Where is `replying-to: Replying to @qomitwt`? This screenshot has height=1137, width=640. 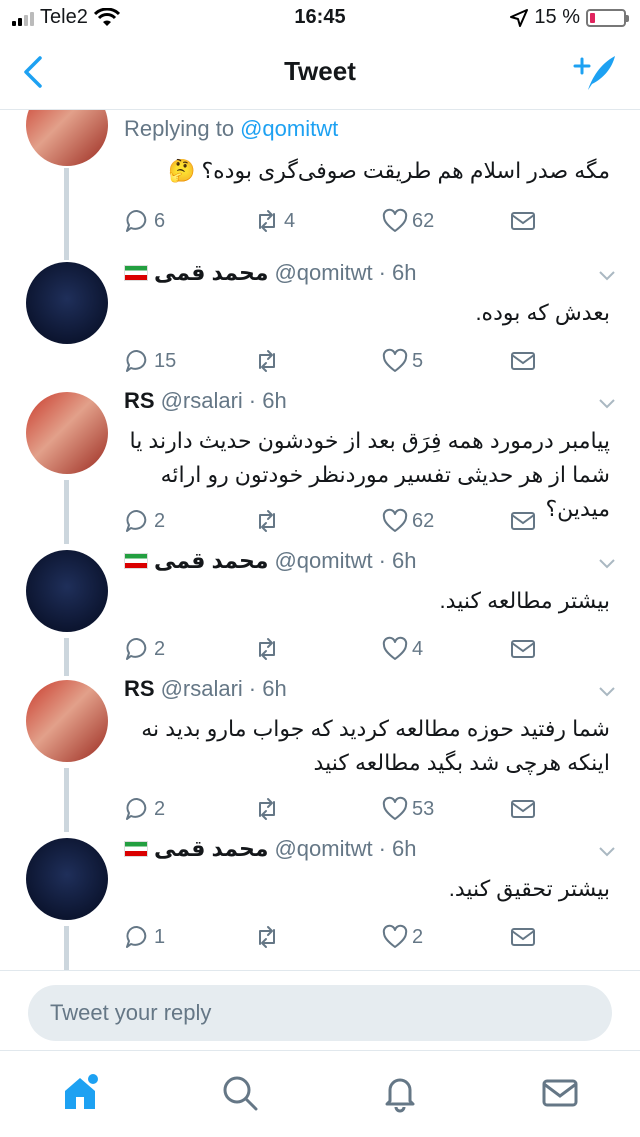
replying-to: Replying to @qomitwt is located at coordinates (231, 129).